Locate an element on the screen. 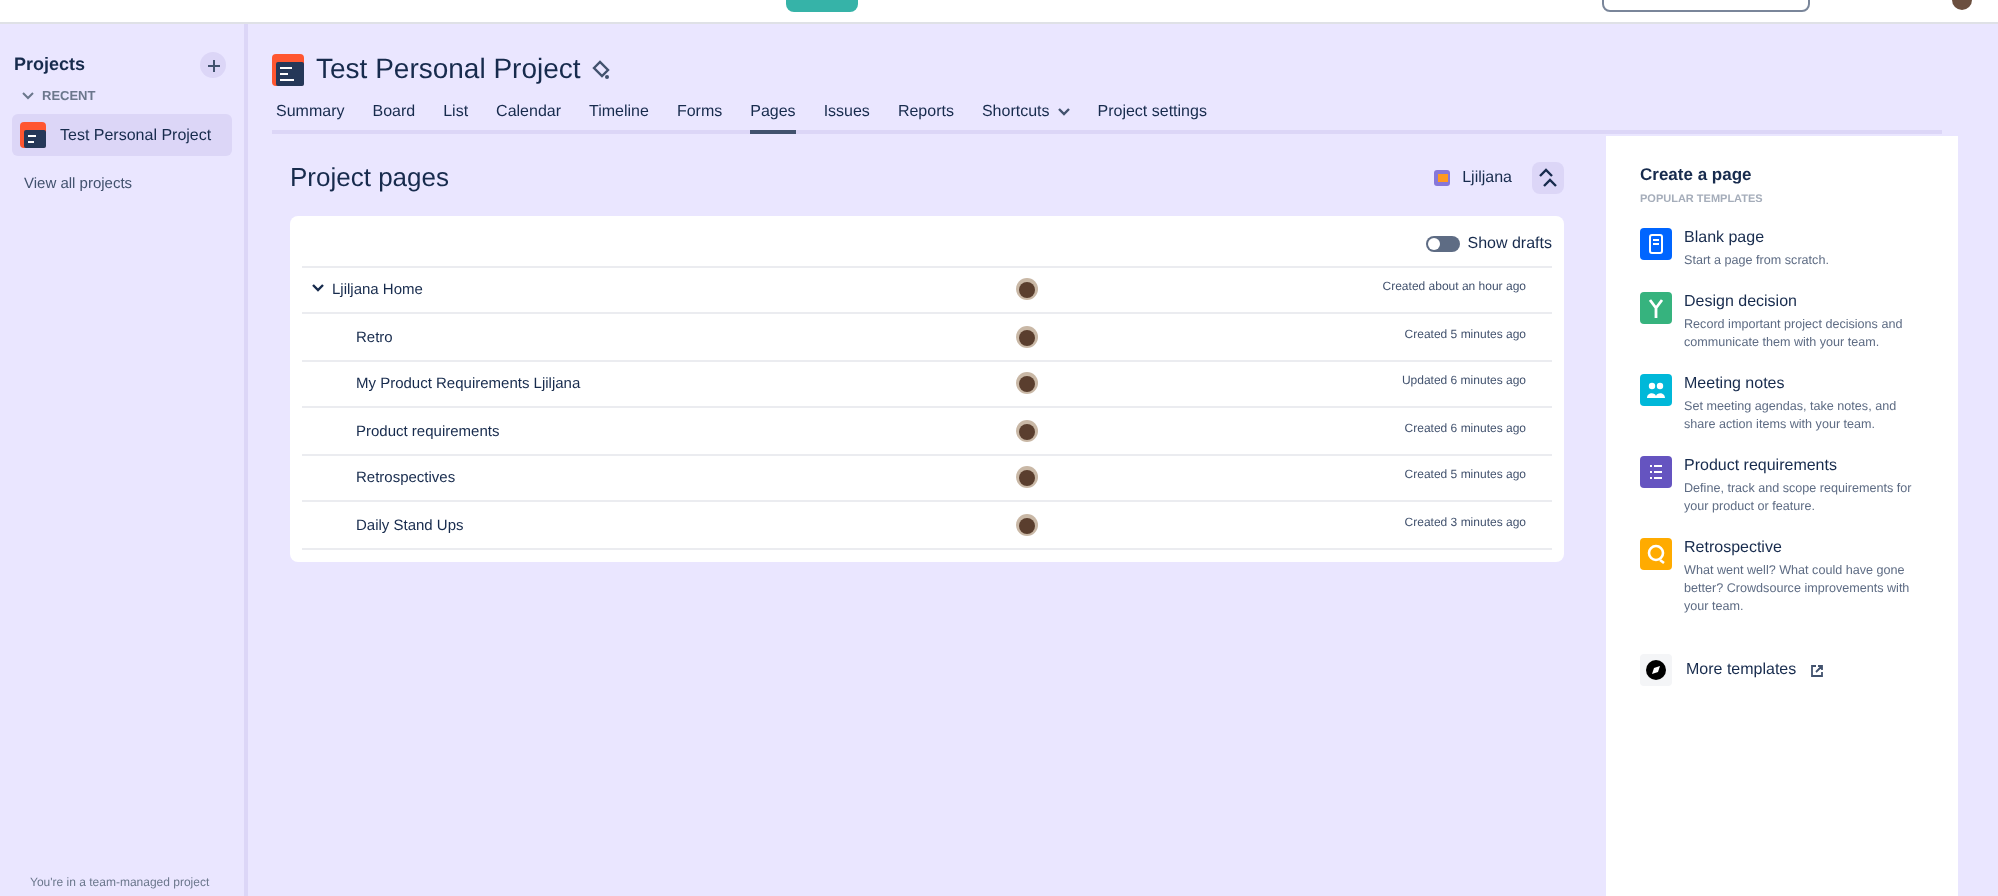 This screenshot has width=1998, height=896. nav-tab: Board is located at coordinates (394, 117).